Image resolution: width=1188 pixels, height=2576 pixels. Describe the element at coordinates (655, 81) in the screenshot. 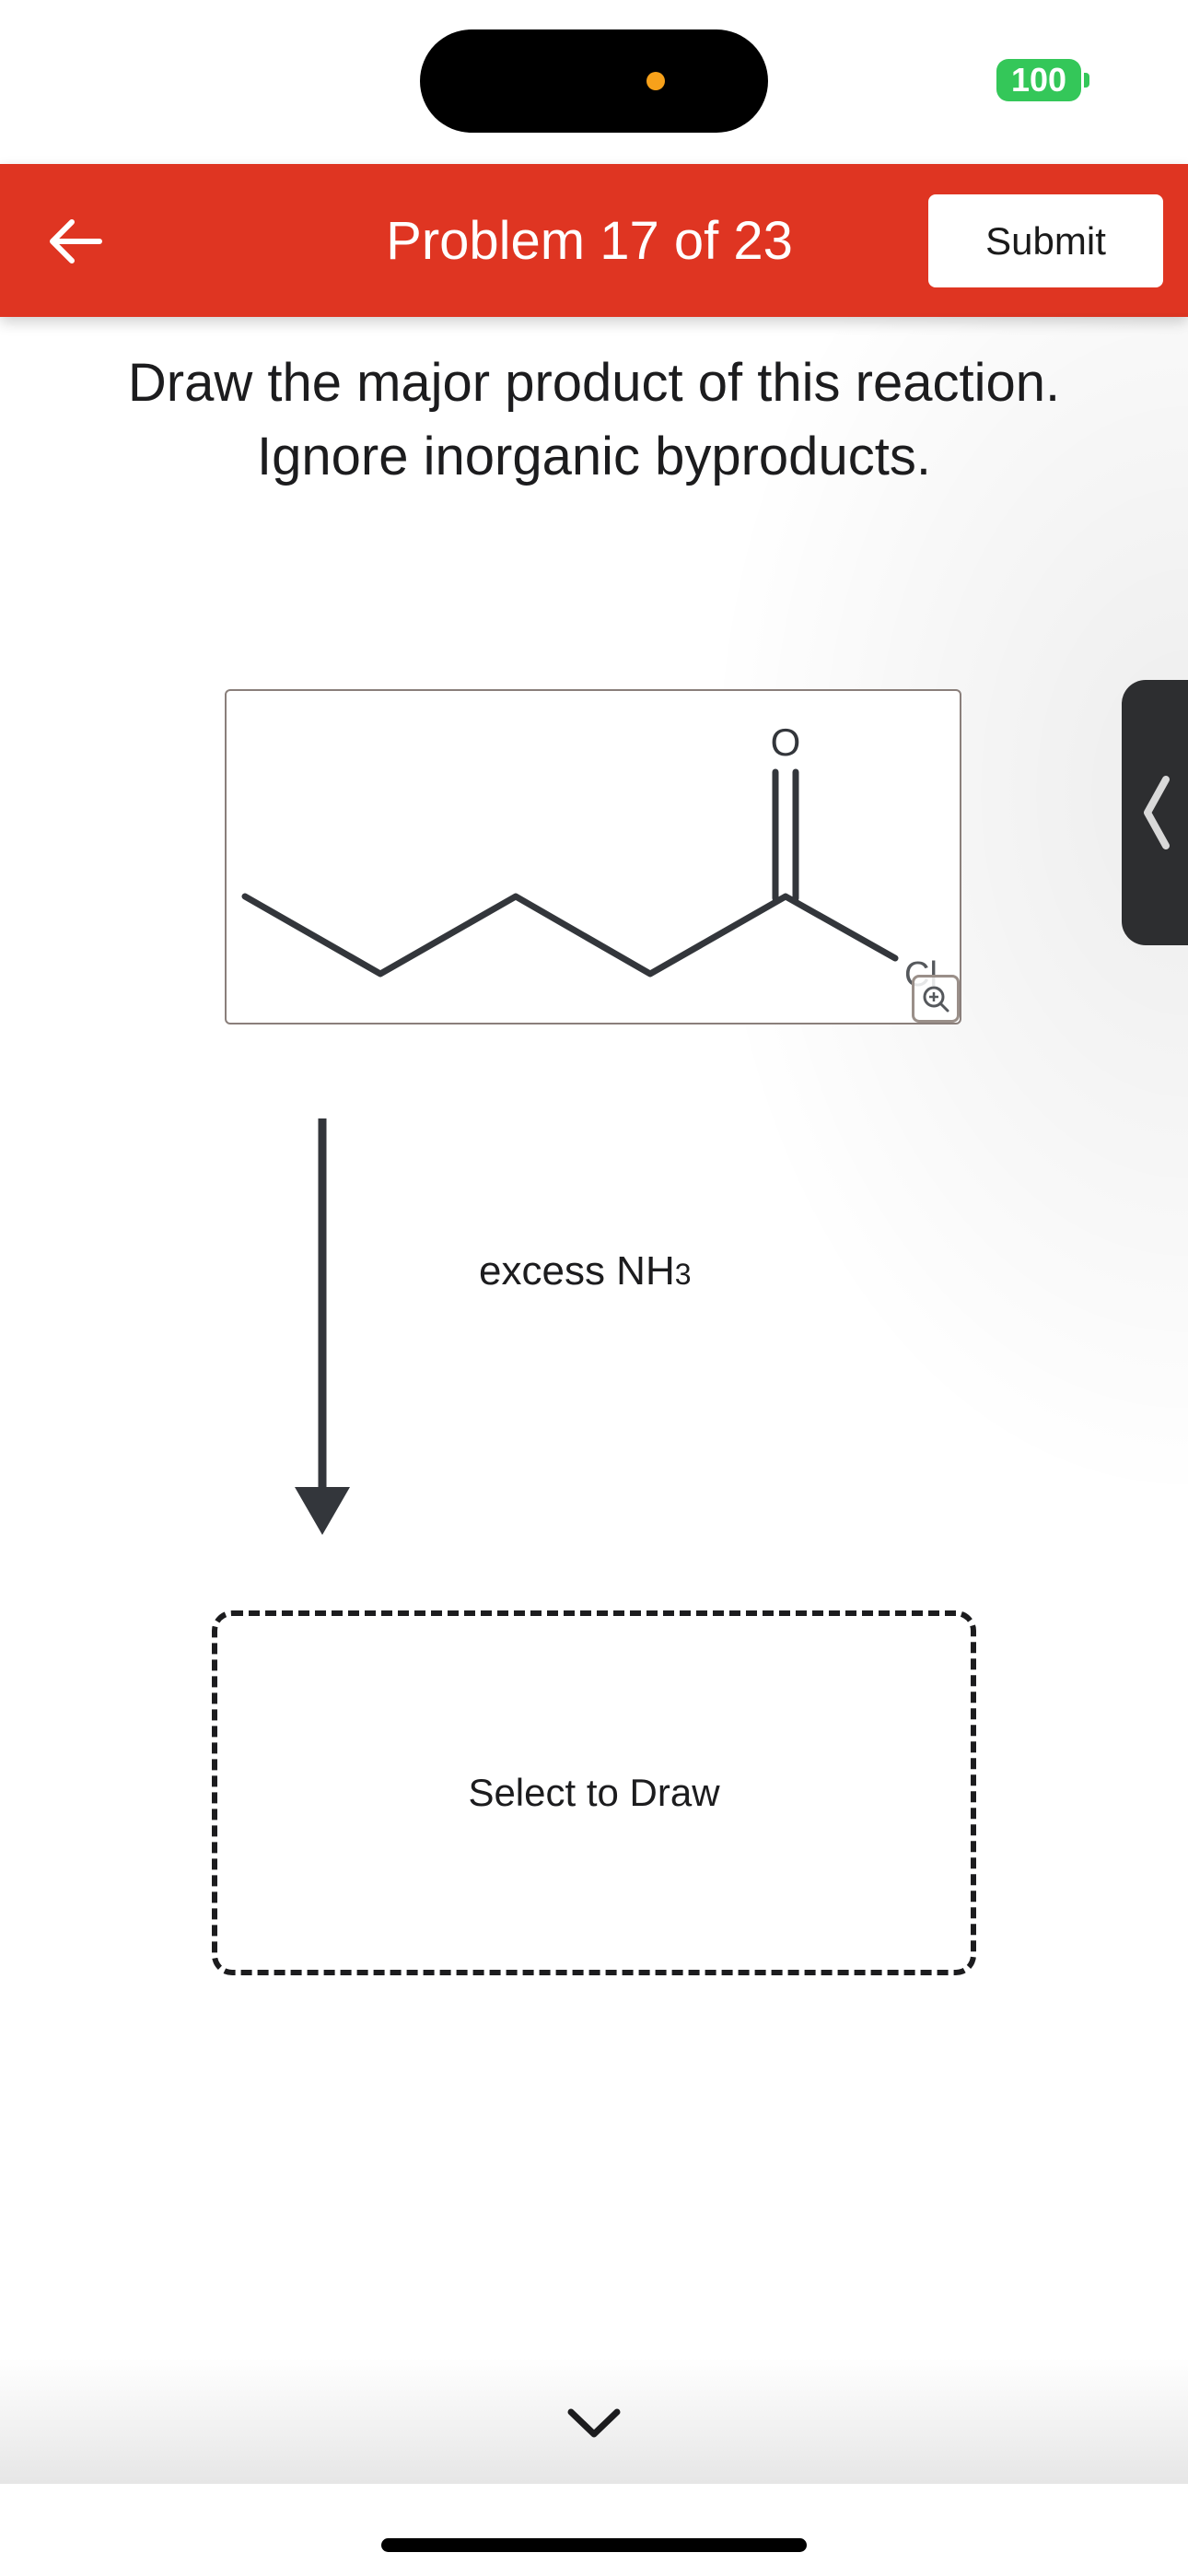

I see `privacy-indicator-dot` at that location.